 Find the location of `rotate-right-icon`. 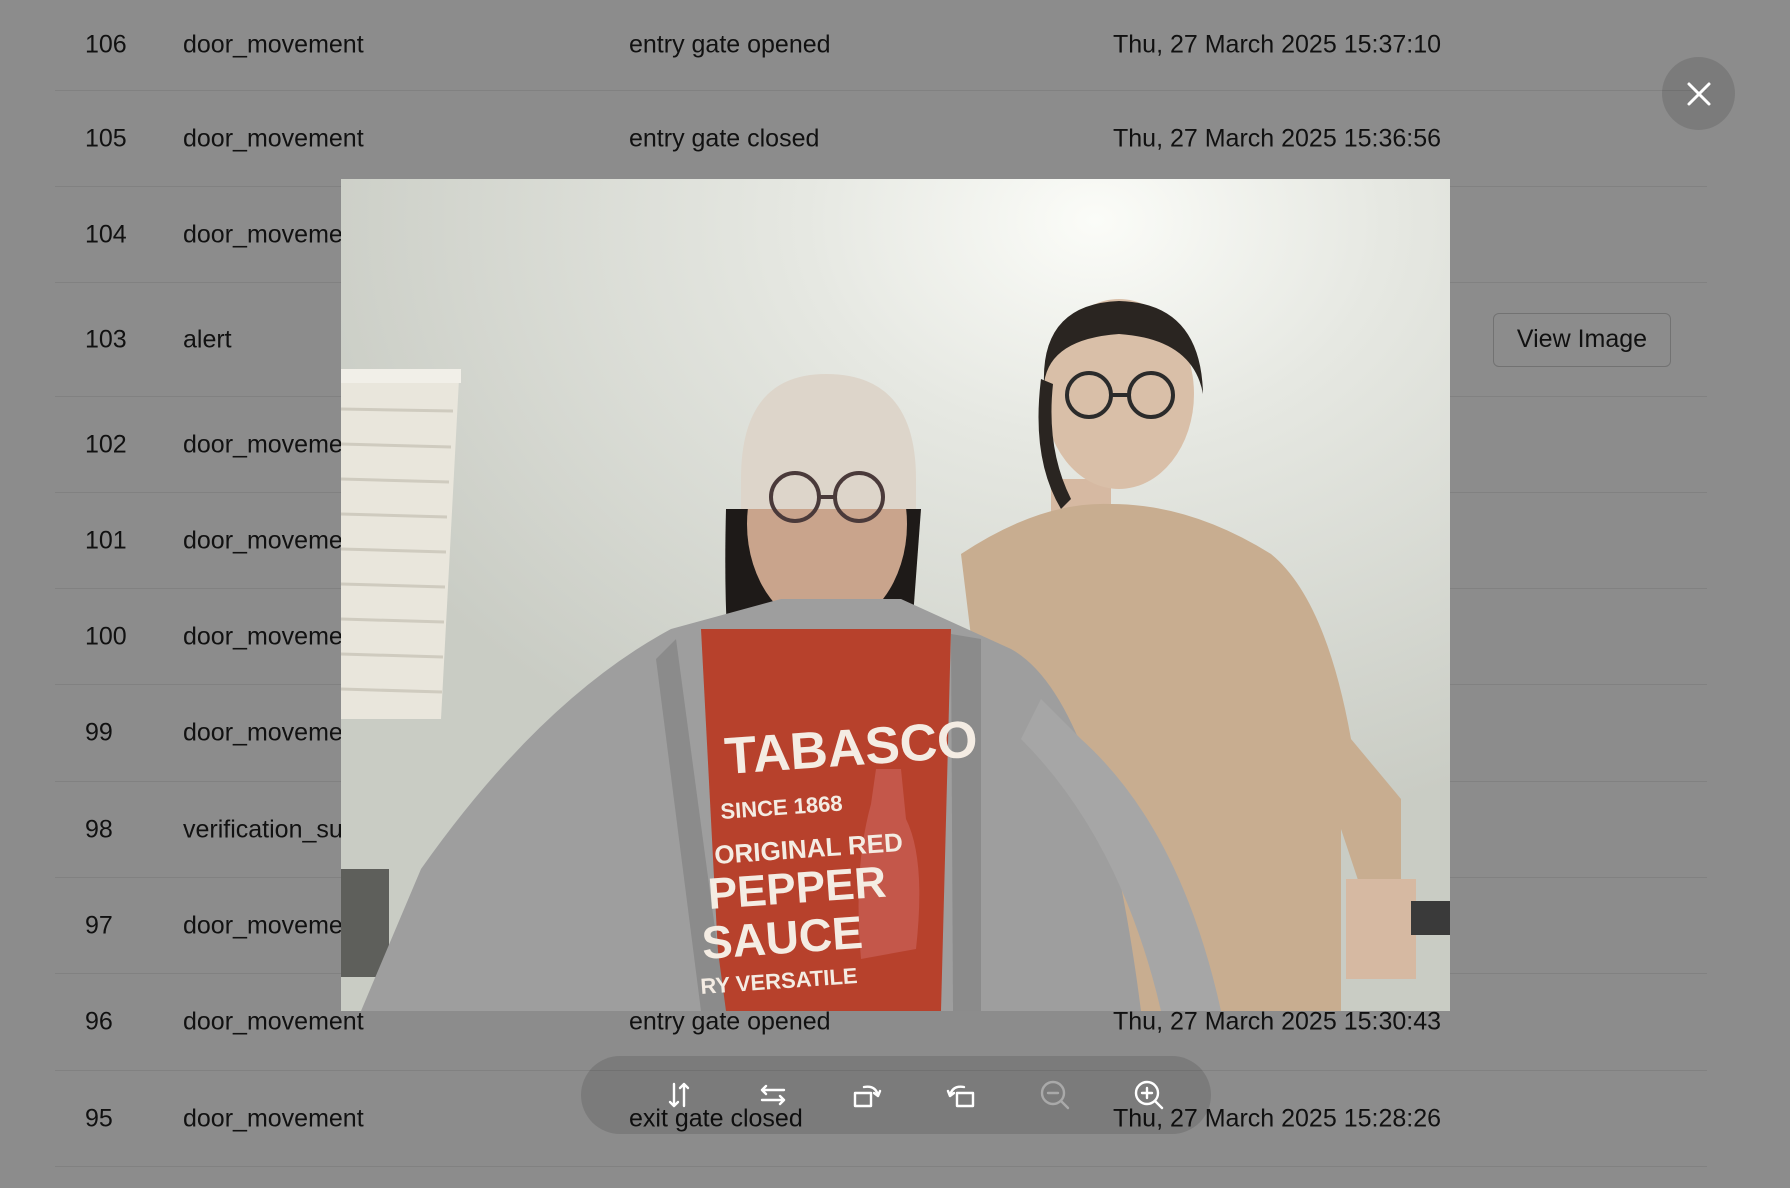

rotate-right-icon is located at coordinates (960, 1096).